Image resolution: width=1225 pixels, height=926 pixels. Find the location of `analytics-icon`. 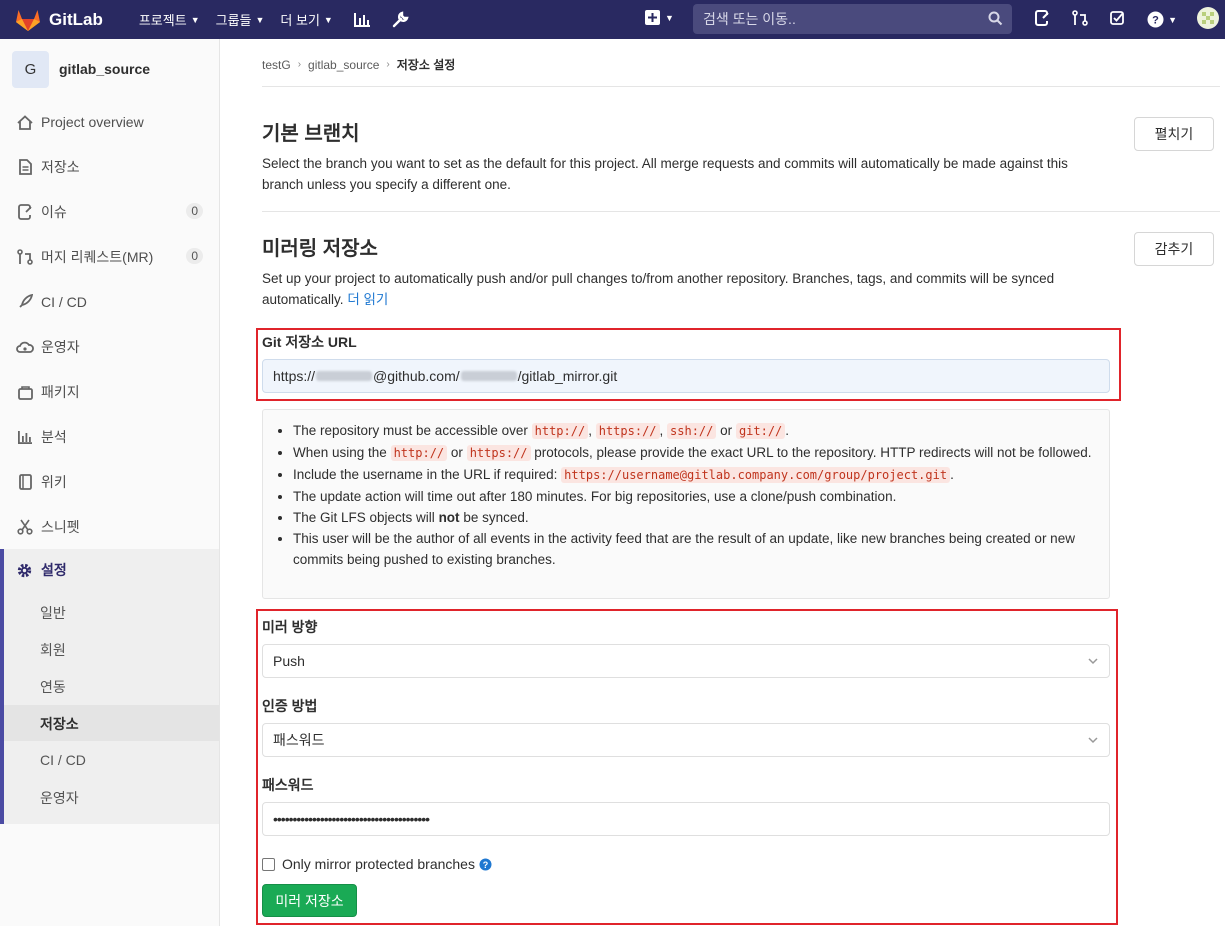

analytics-icon is located at coordinates (362, 20).